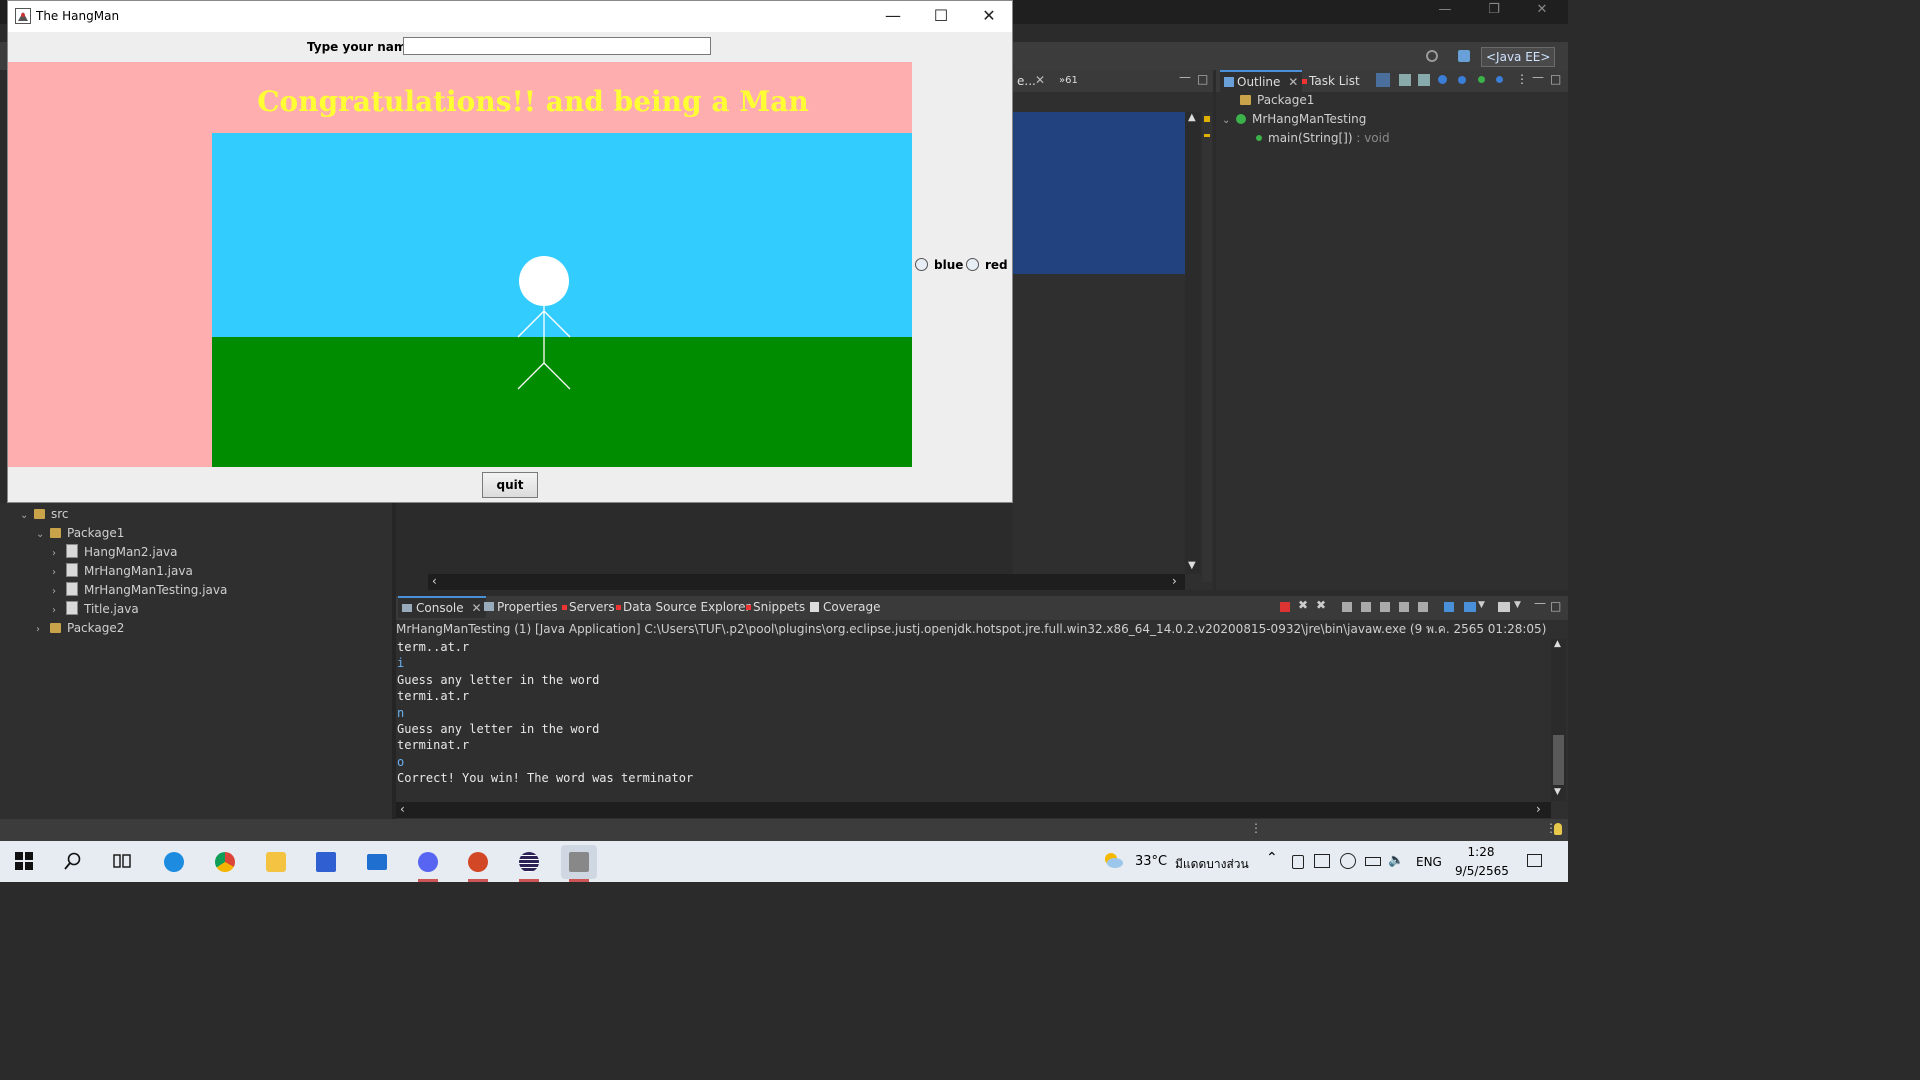 The image size is (1920, 1080). What do you see at coordinates (1504, 607) in the screenshot?
I see `open-console-icon` at bounding box center [1504, 607].